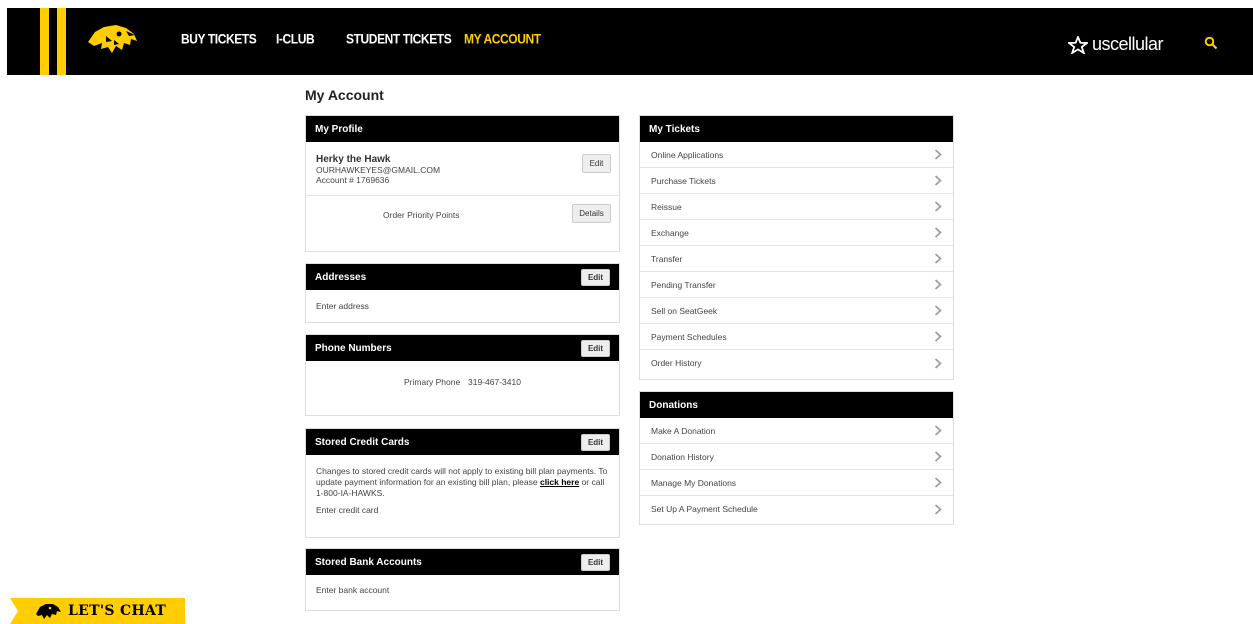  Describe the element at coordinates (341, 277) in the screenshot. I see `panel-title: Addresses` at that location.